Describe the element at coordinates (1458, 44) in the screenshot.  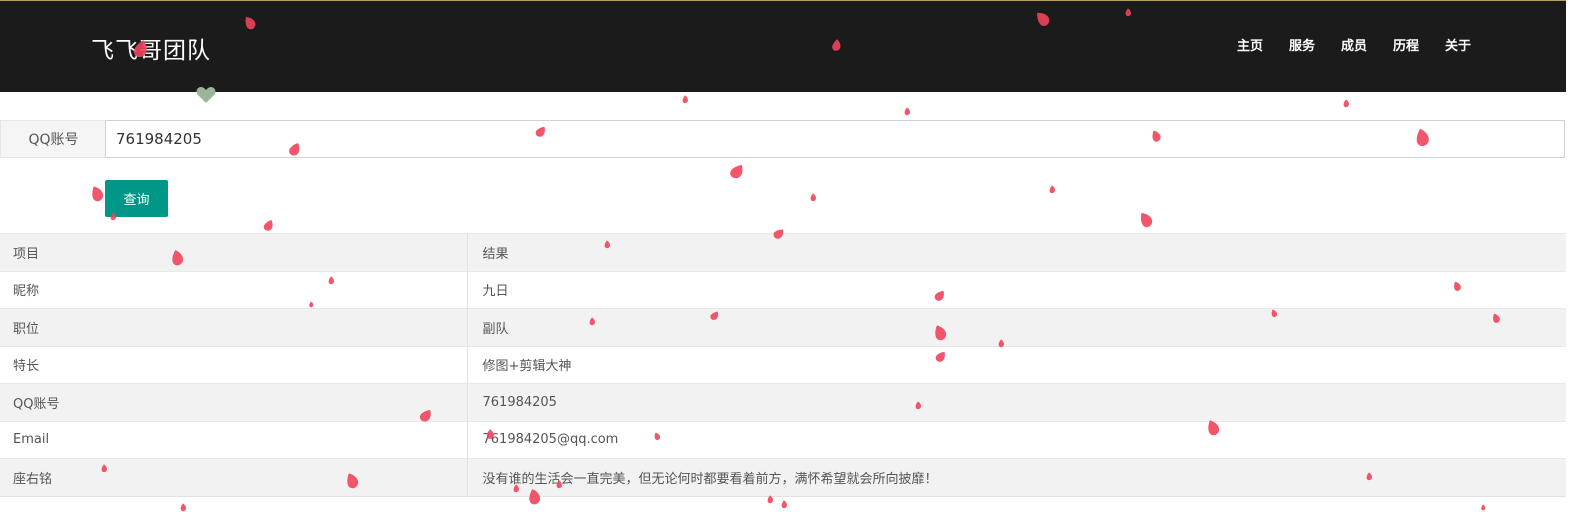
I see `nav-about: 关于` at that location.